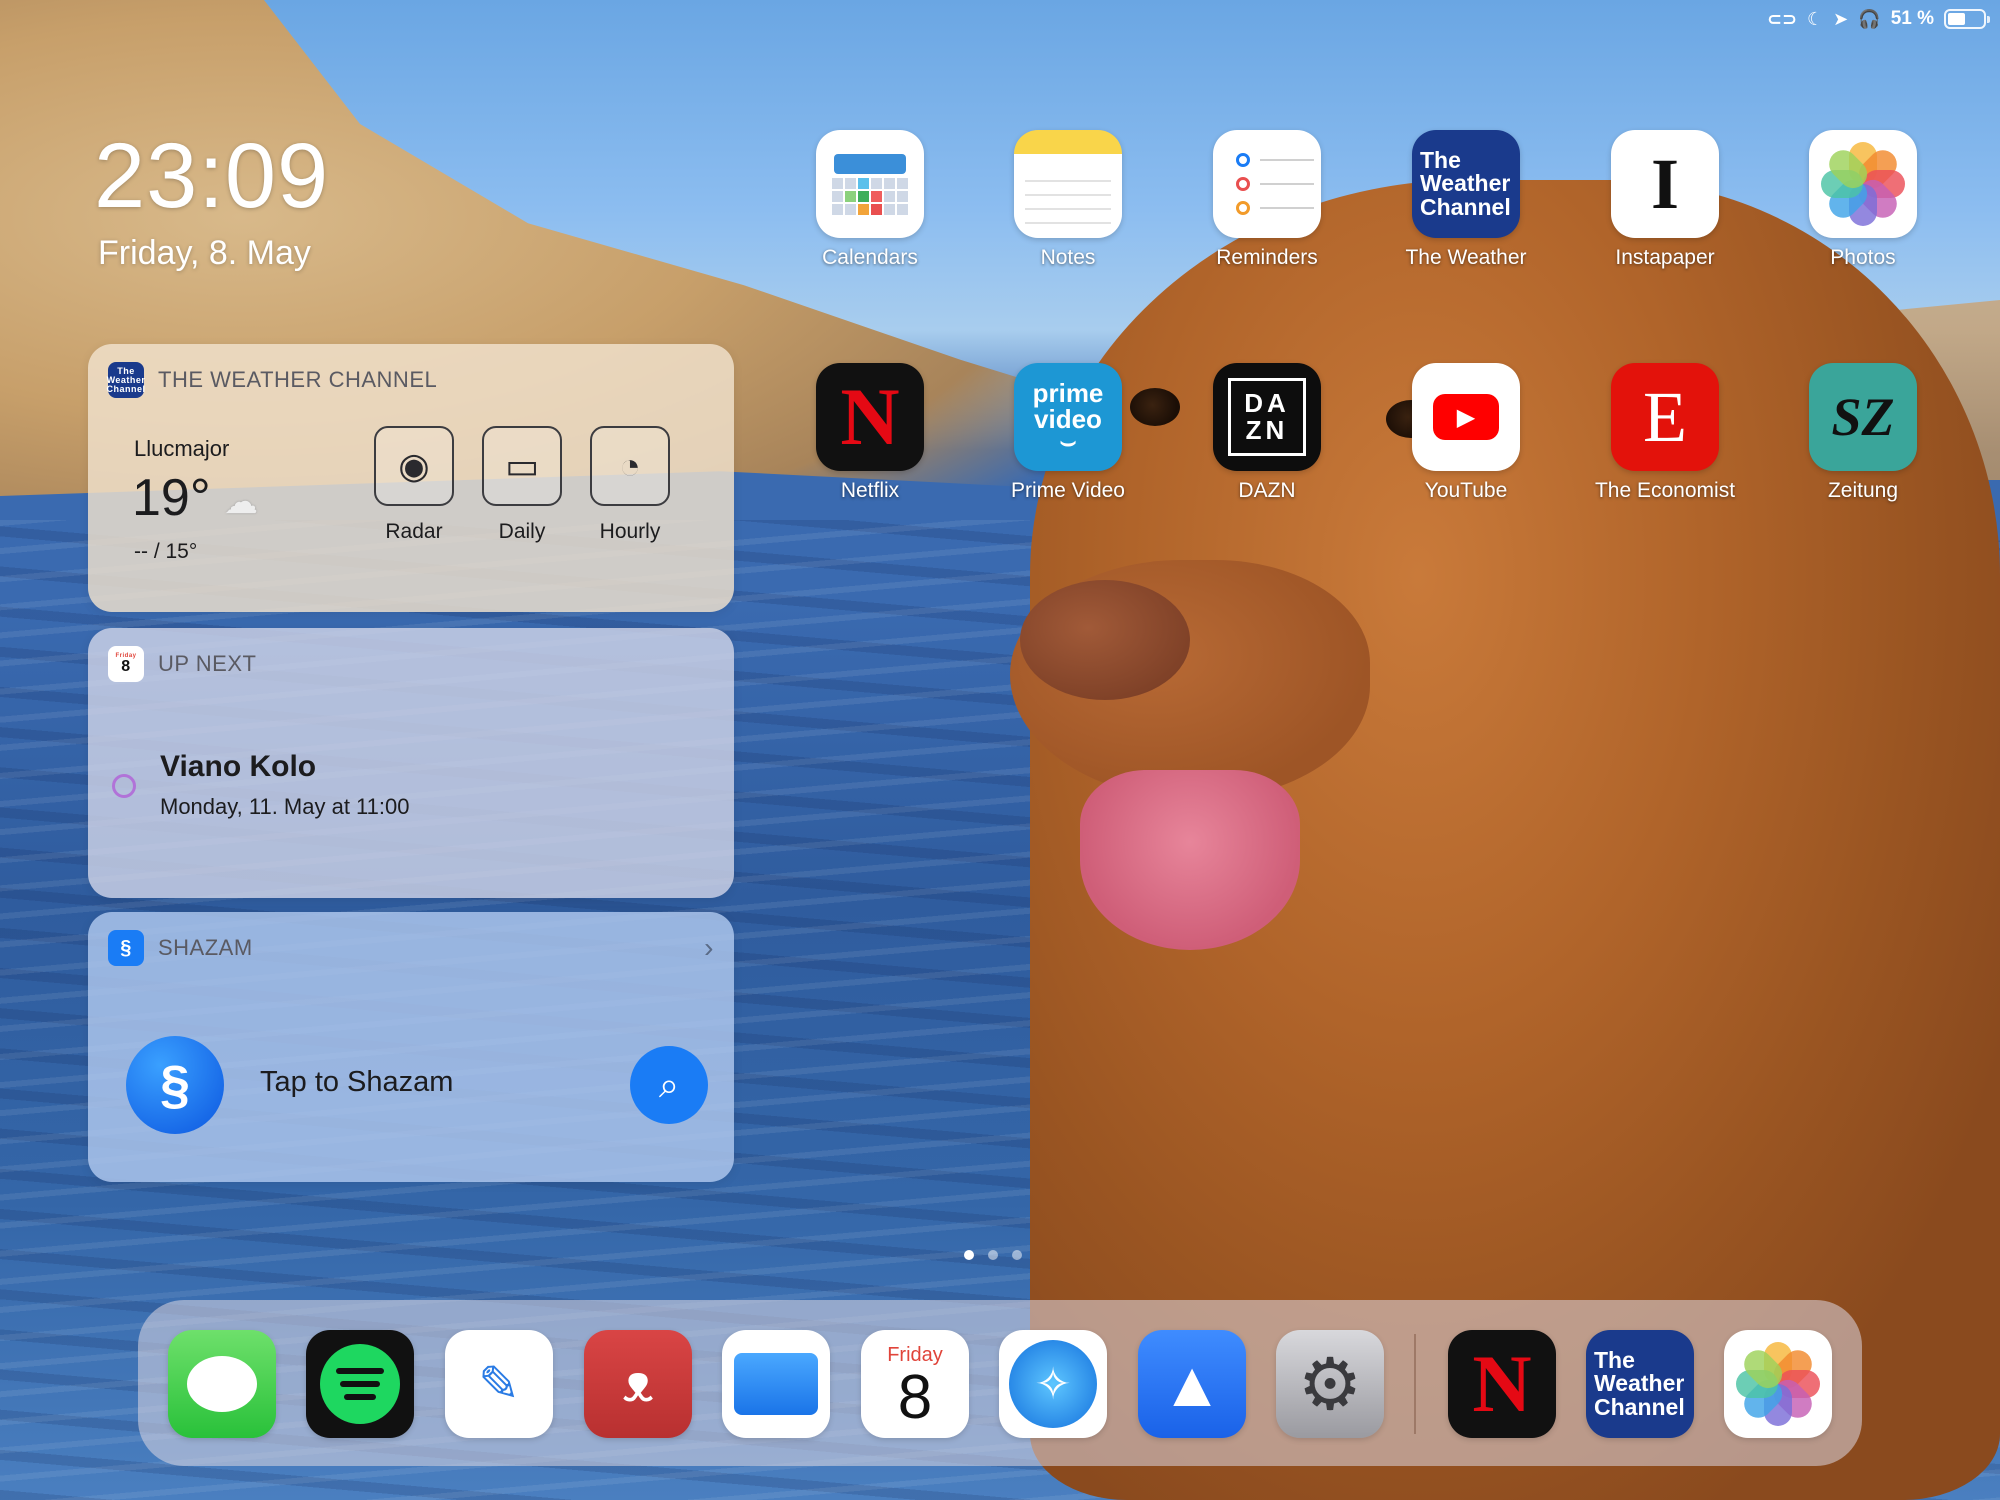 This screenshot has height=1500, width=2000. I want to click on shazam-badge-icon: §, so click(126, 948).